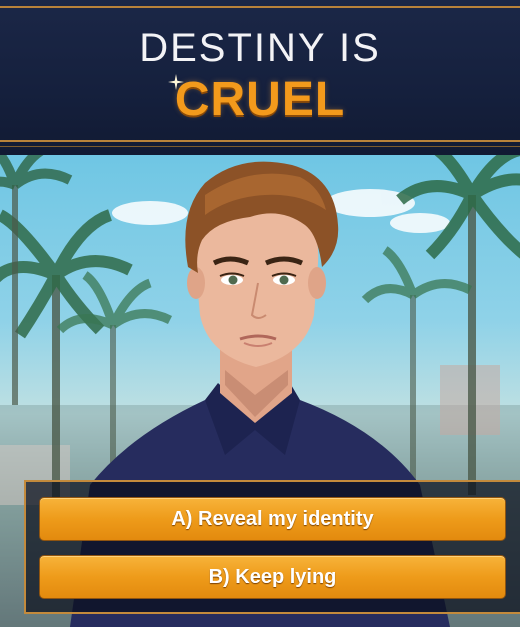 The width and height of the screenshot is (520, 627). I want to click on choice-a-button: A) Reveal my identity, so click(272, 519).